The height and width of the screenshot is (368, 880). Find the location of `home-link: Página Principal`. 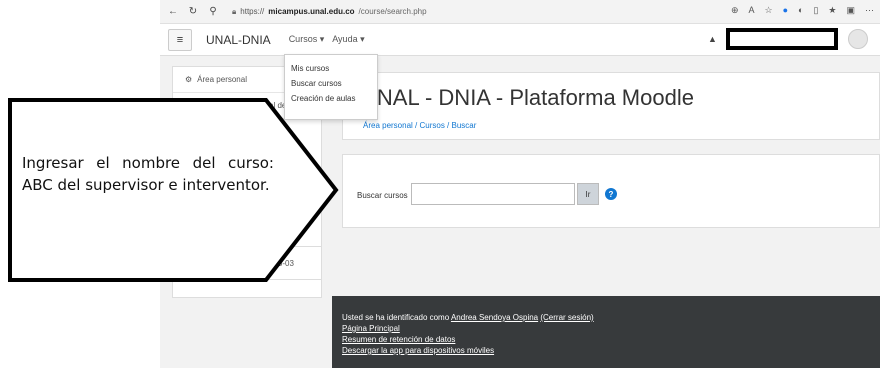

home-link: Página Principal is located at coordinates (371, 328).